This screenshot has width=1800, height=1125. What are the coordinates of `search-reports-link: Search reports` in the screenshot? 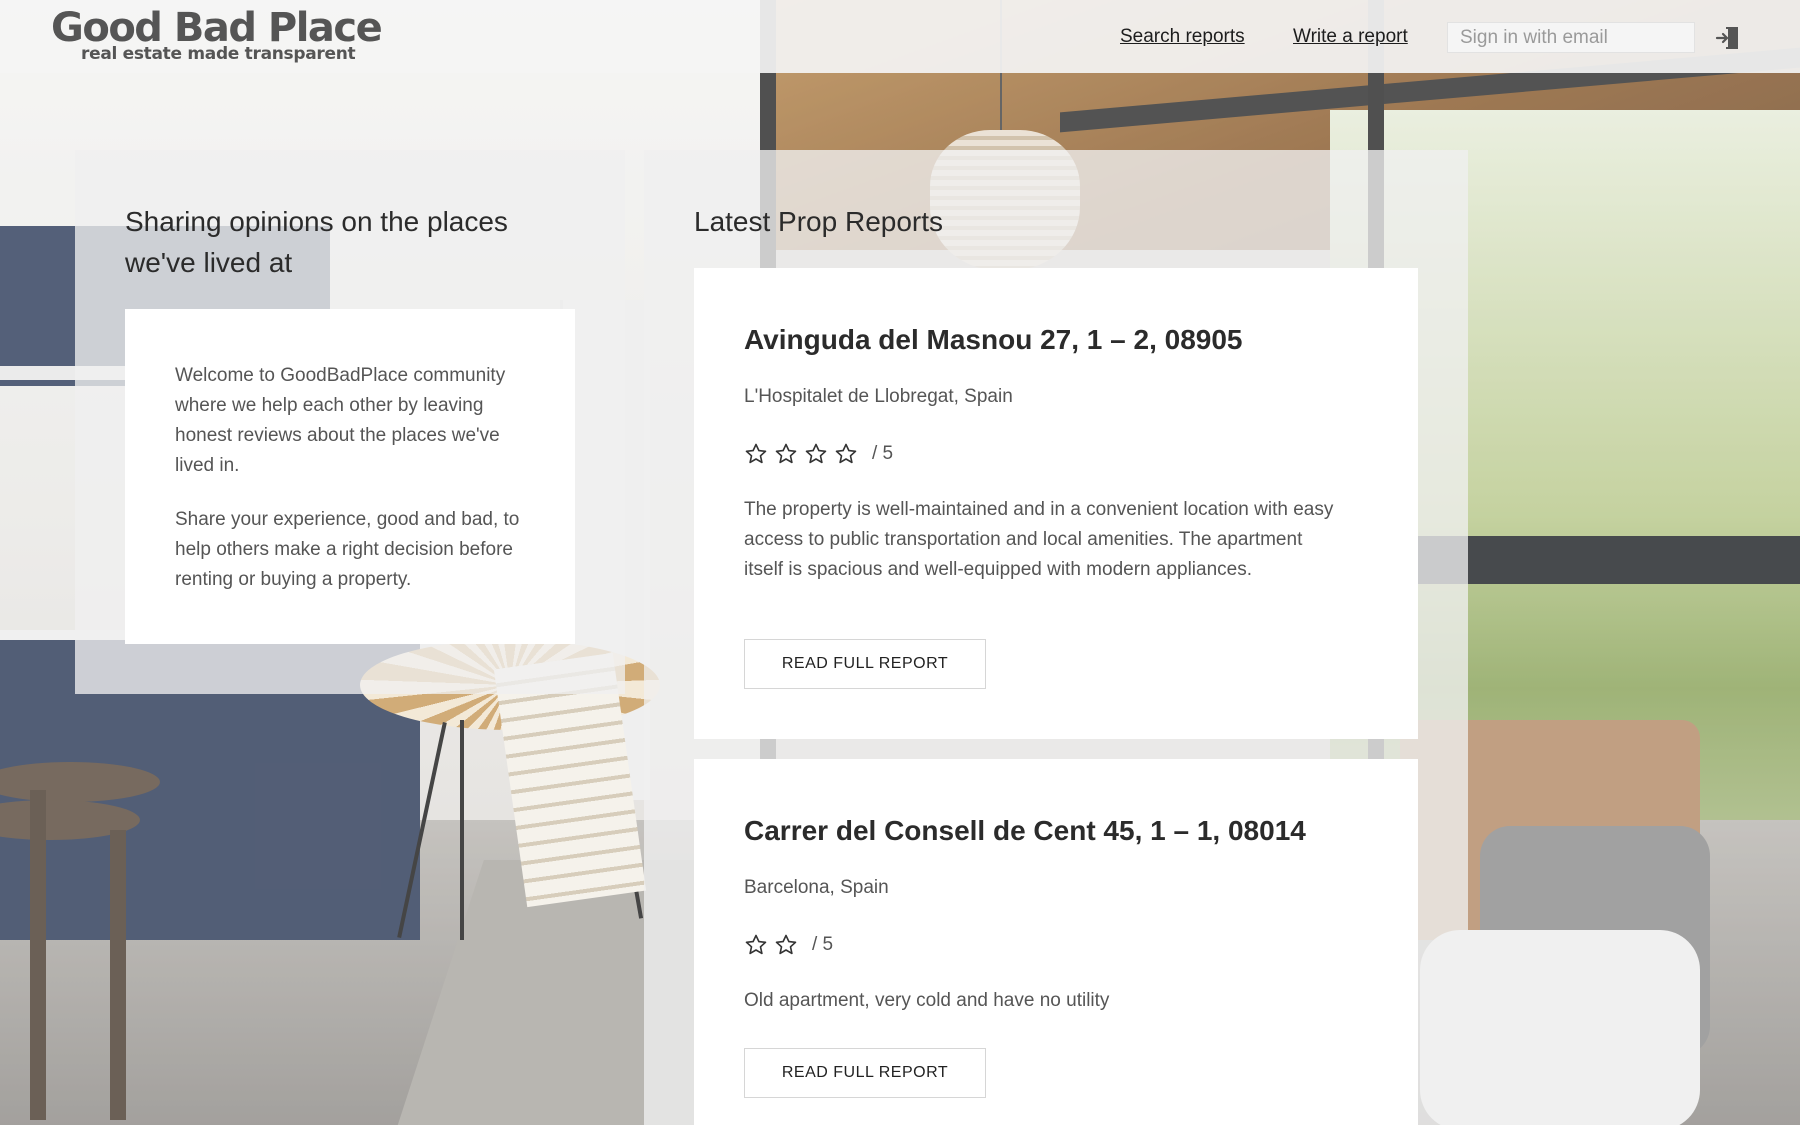 It's located at (1182, 37).